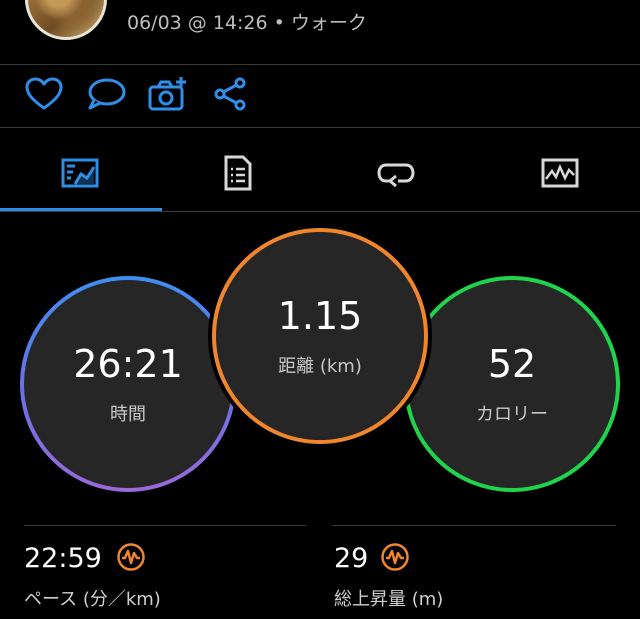  I want to click on time-ring: 26:21 時間, so click(128, 384).